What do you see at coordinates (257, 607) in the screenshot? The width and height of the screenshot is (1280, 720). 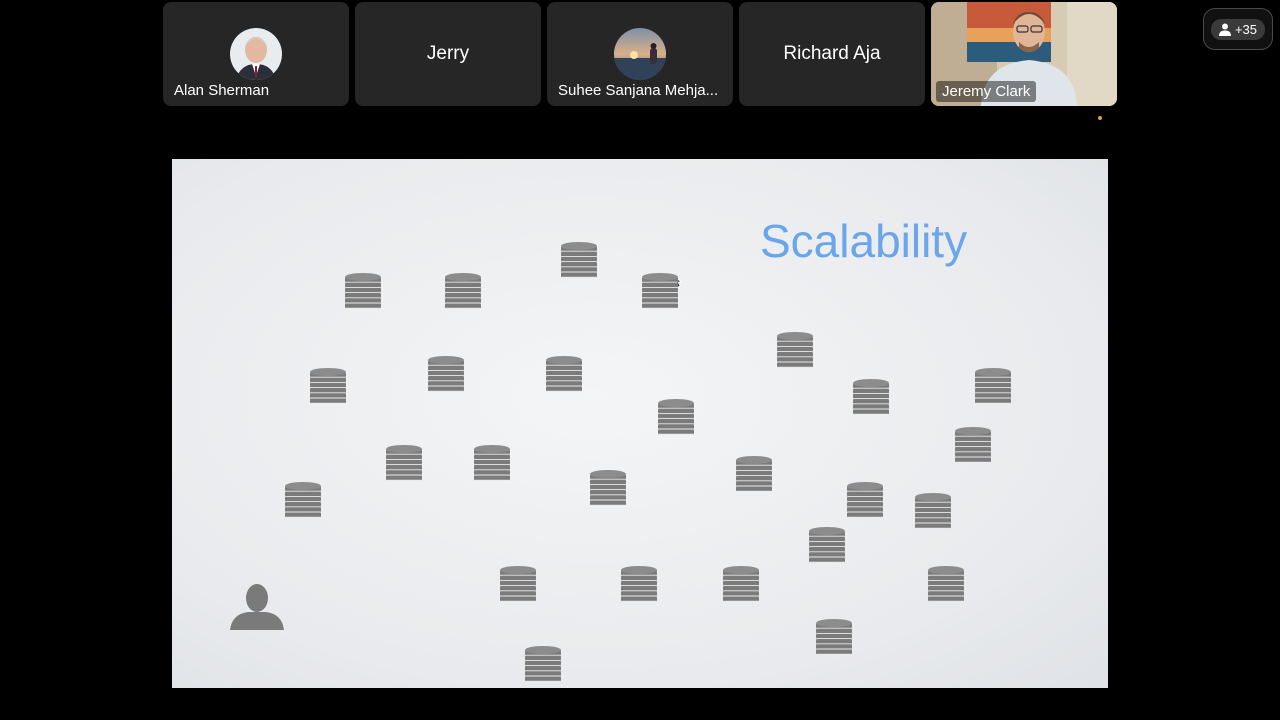 I see `person-silhouette-icon` at bounding box center [257, 607].